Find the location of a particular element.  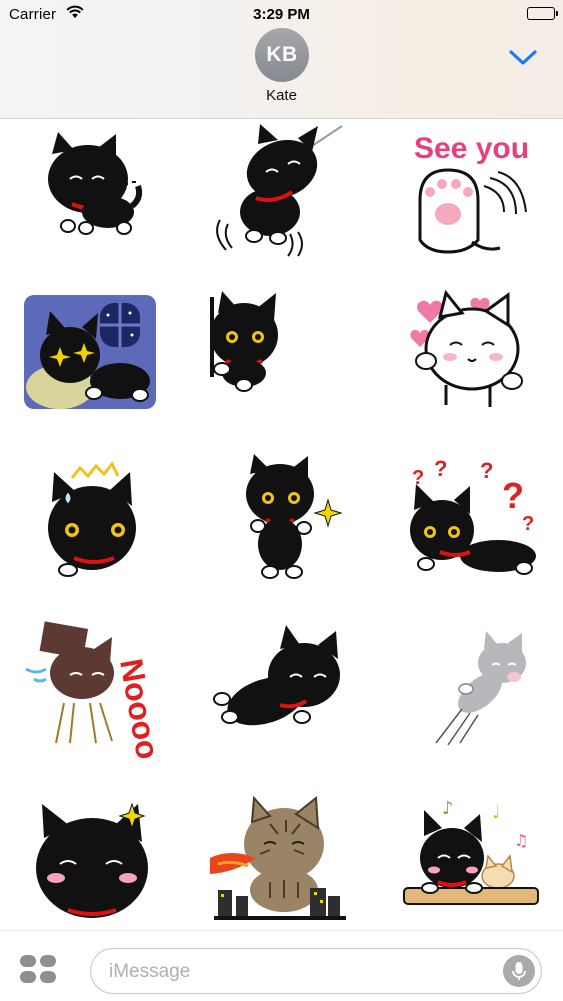

black-cat-sparkle-icon is located at coordinates (294, 516).